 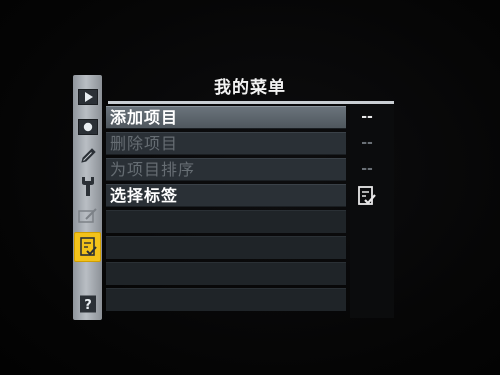 I want to click on menu-title: 我的菜单, so click(x=250, y=88).